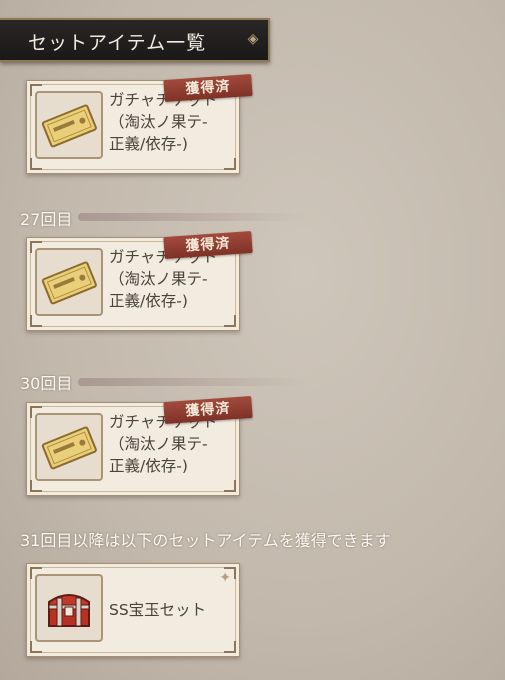 The image size is (505, 680). What do you see at coordinates (46, 219) in the screenshot?
I see `section-label: 27回目` at bounding box center [46, 219].